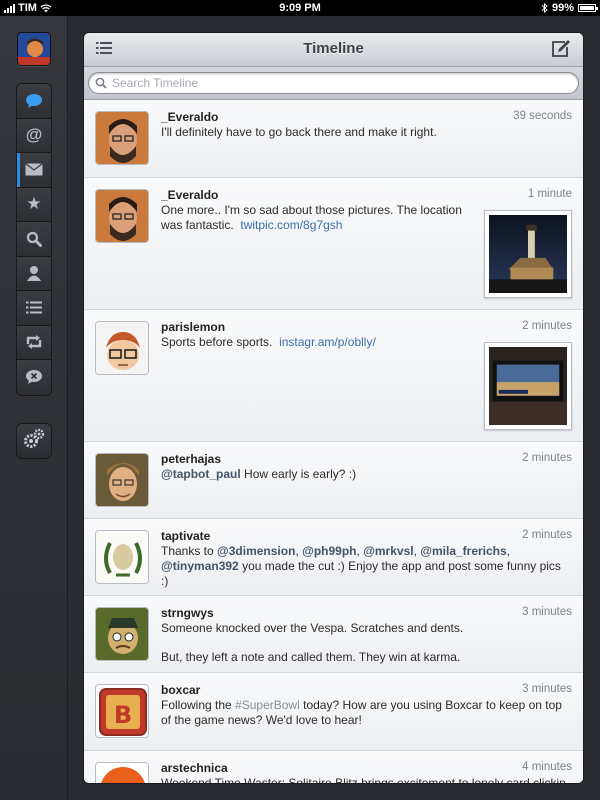  I want to click on magnifier-icon, so click(34, 239).